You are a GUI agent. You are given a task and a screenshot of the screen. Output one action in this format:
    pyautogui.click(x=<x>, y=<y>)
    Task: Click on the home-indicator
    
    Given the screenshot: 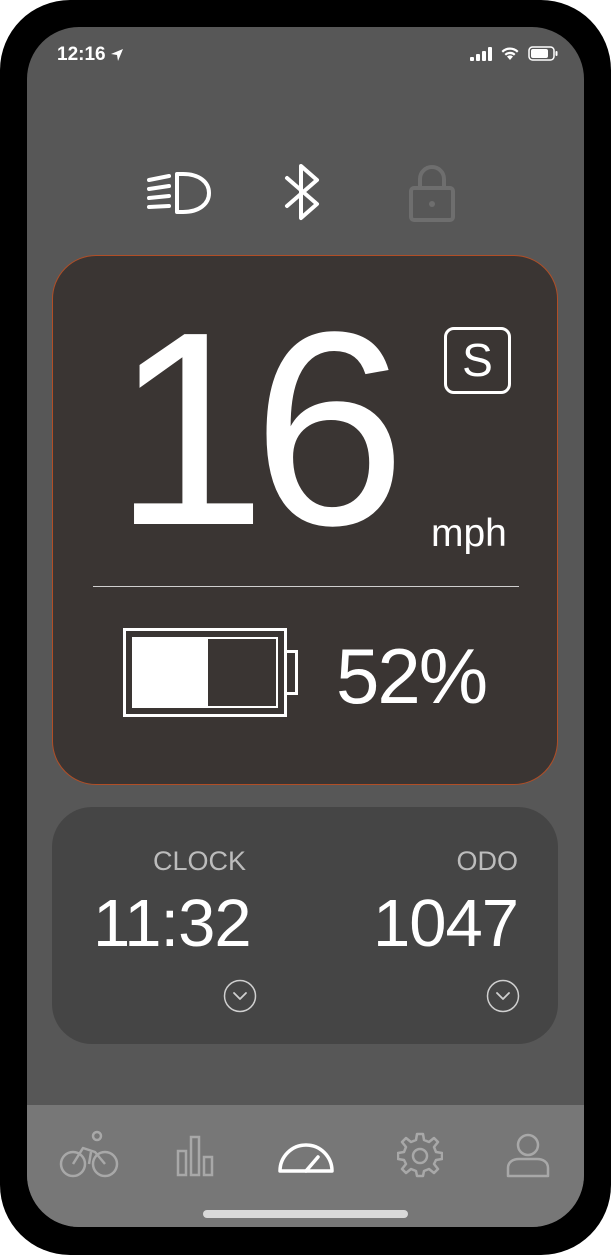 What is the action you would take?
    pyautogui.click(x=305, y=1214)
    